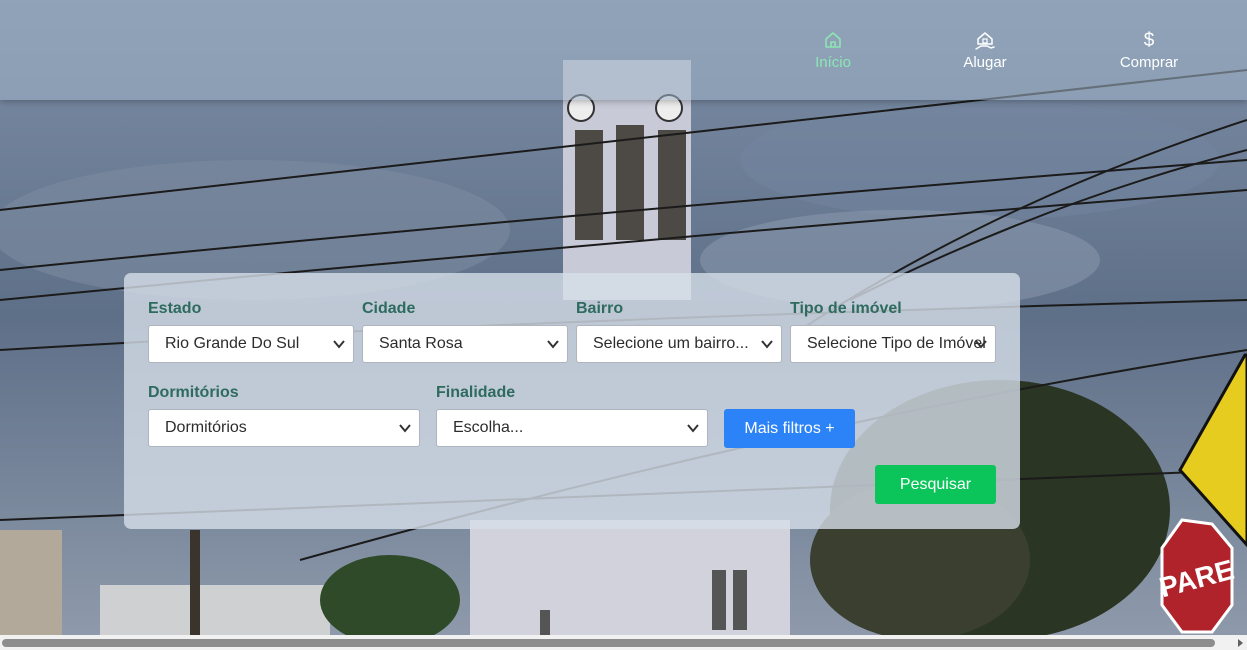 Image resolution: width=1247 pixels, height=650 pixels. Describe the element at coordinates (284, 428) in the screenshot. I see `dormitorios-select: Dormitórios` at that location.